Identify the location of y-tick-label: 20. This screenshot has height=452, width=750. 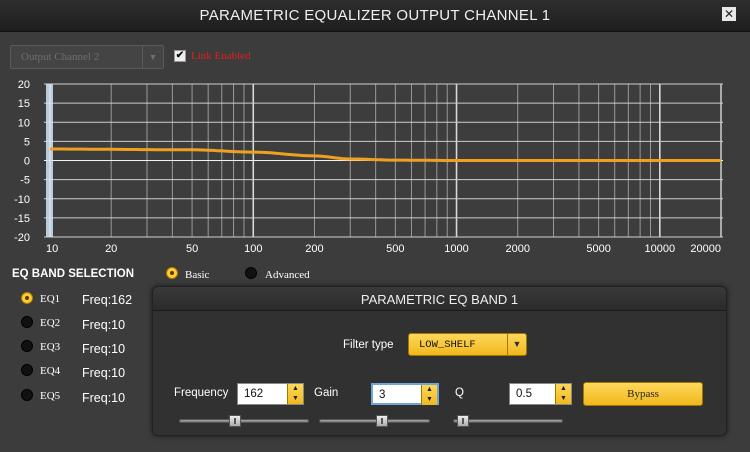
(24, 85).